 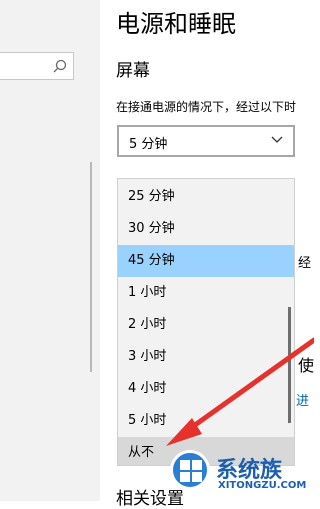 What do you see at coordinates (206, 421) in the screenshot?
I see `dropdown-option: 5 小时` at bounding box center [206, 421].